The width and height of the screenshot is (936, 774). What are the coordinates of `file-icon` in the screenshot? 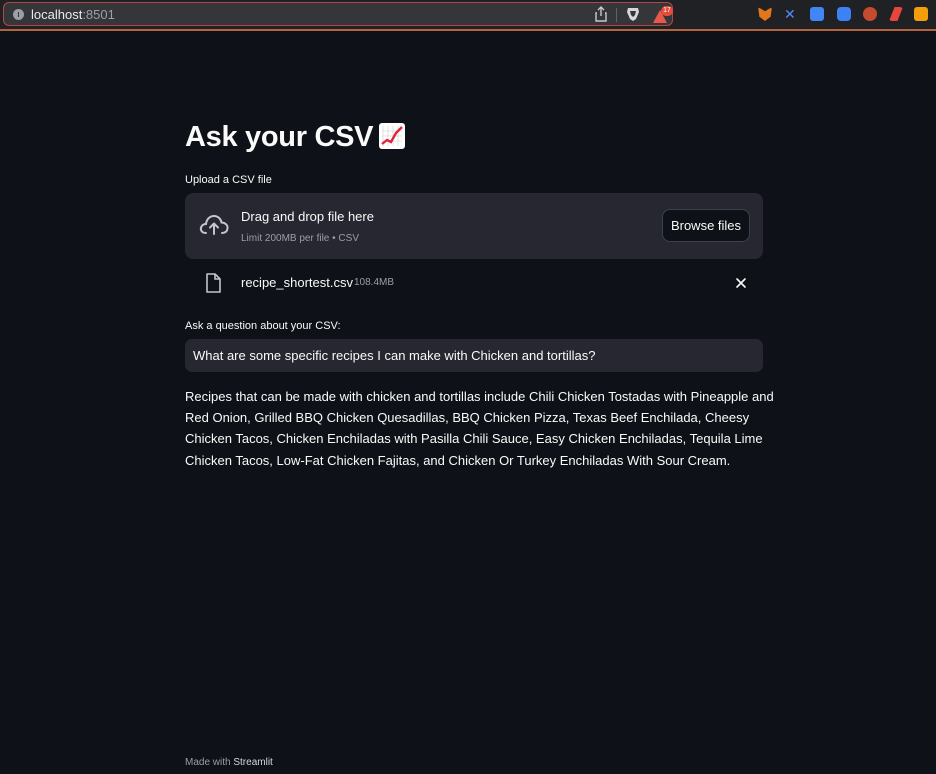 It's located at (213, 283).